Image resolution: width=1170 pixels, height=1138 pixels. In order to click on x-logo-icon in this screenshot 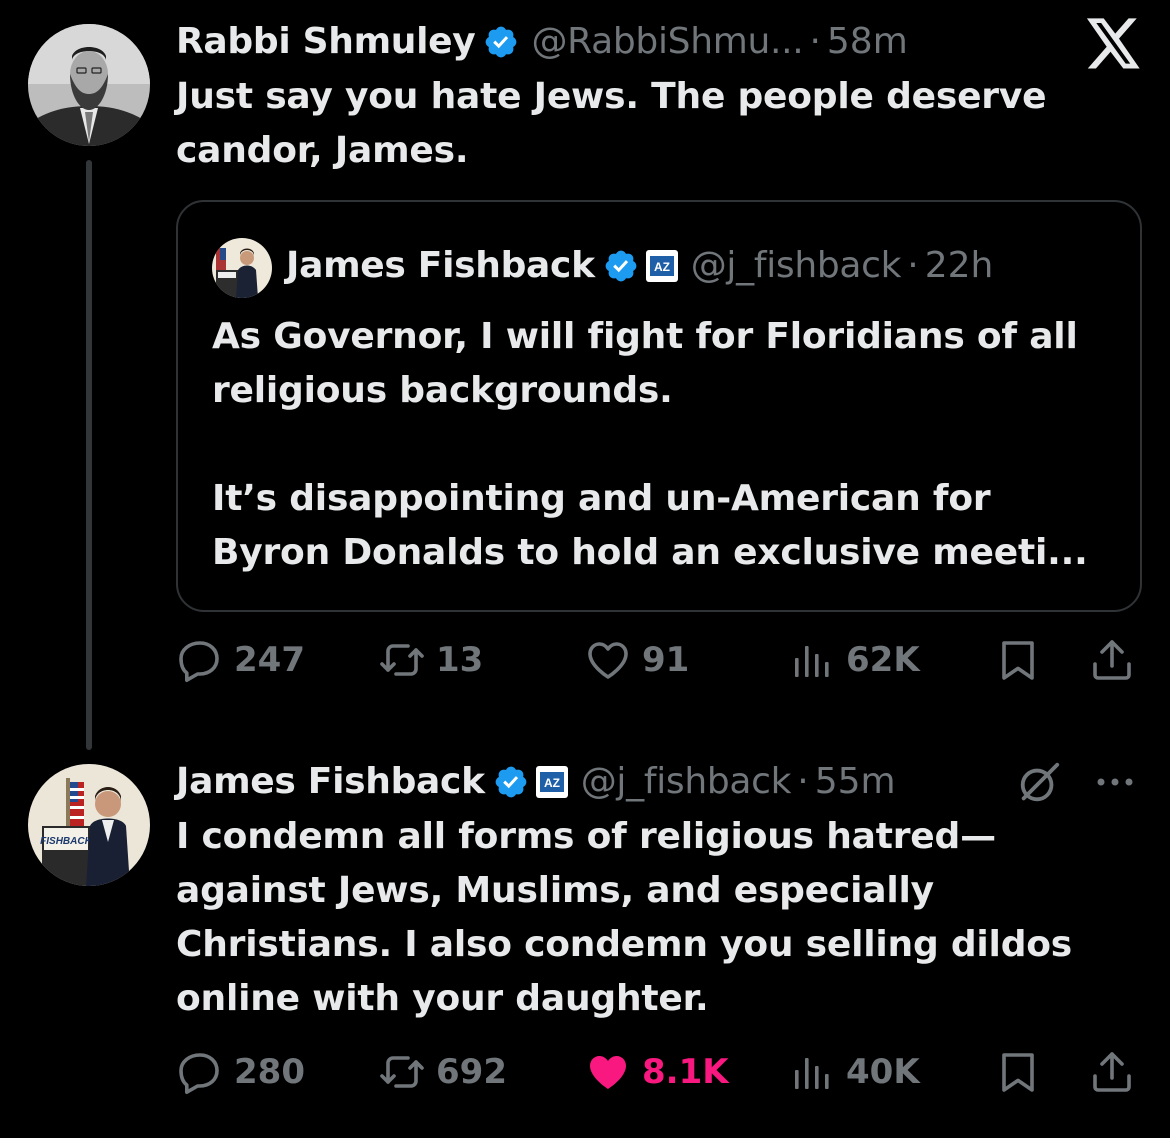, I will do `click(1114, 44)`.